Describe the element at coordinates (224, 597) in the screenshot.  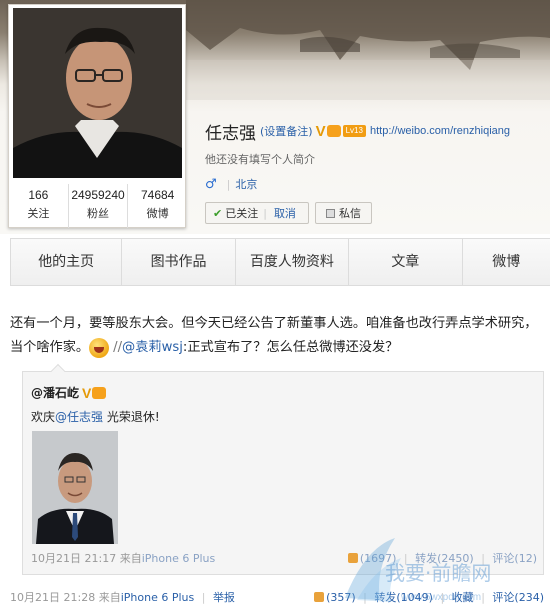
I see `report-link: 举报` at that location.